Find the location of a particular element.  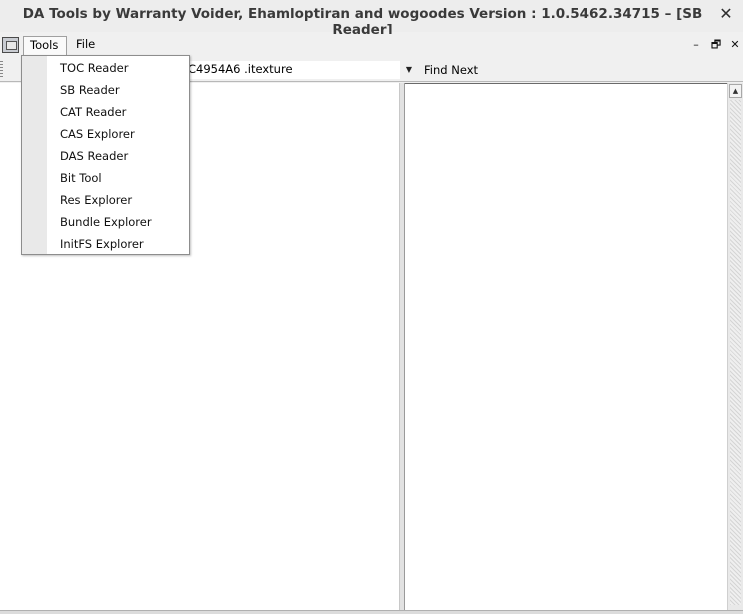

menu-item-bit-tool: Bit Tool is located at coordinates (118, 178).